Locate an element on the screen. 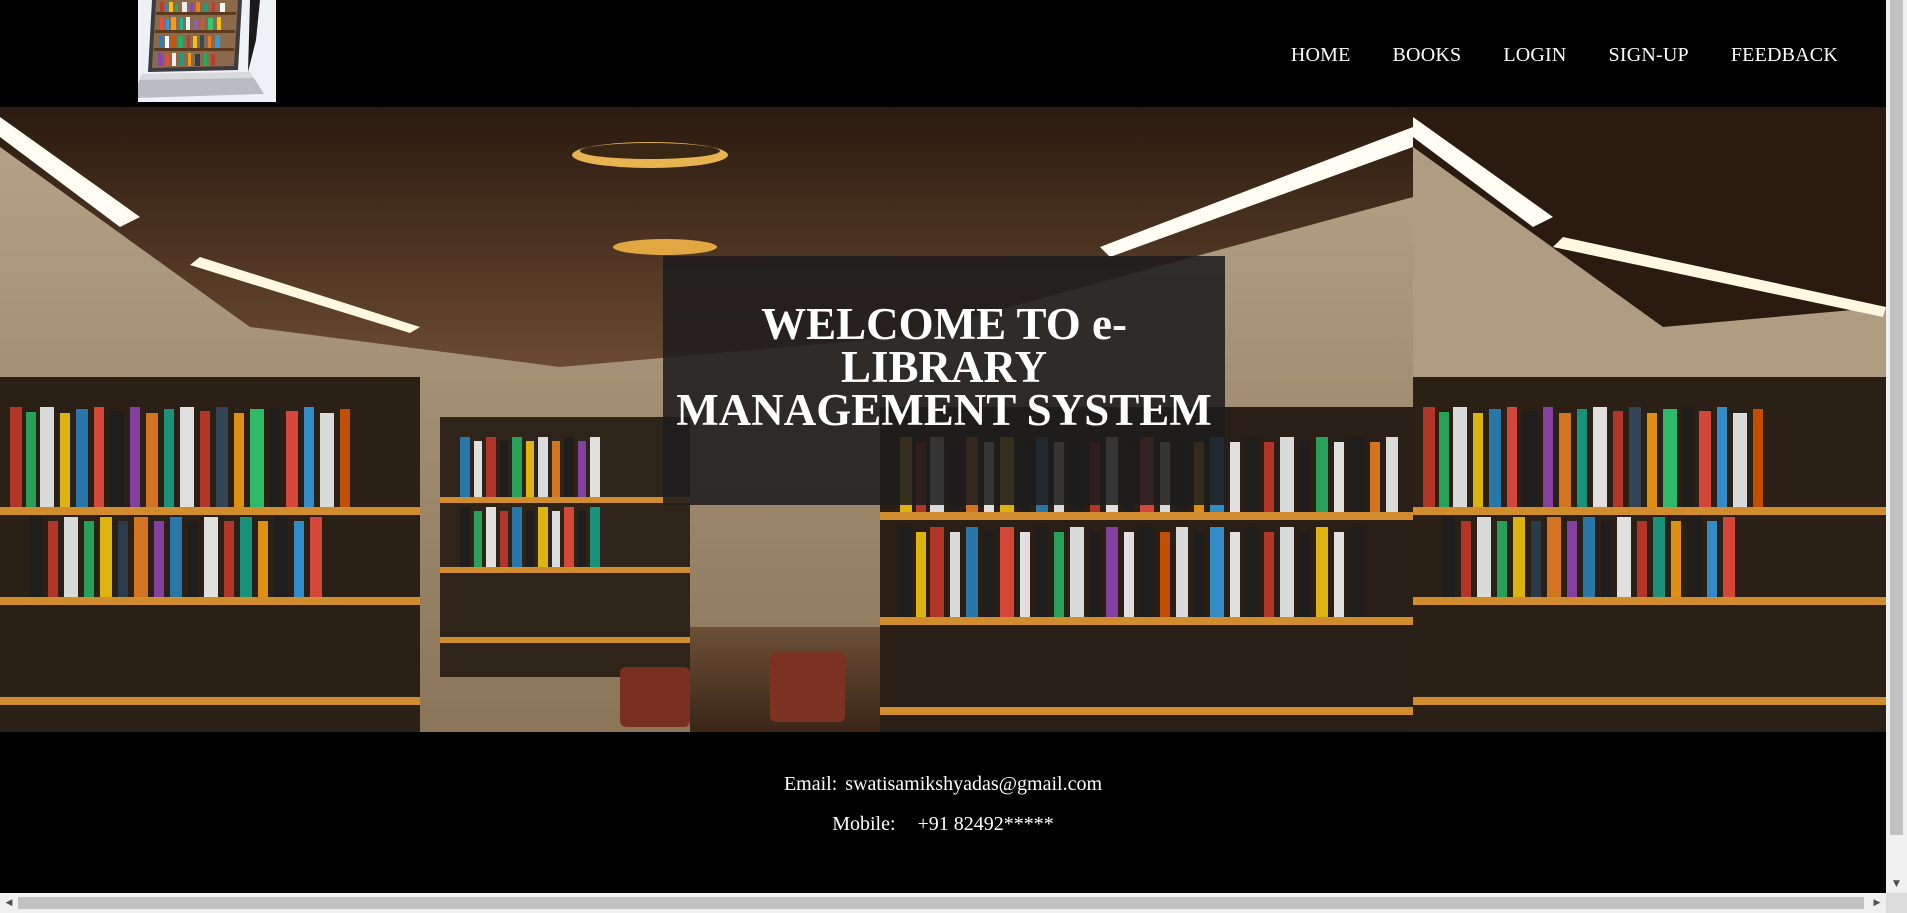  footer-email-row: Email: swatisamikshyadas@gmail.com is located at coordinates (943, 784).